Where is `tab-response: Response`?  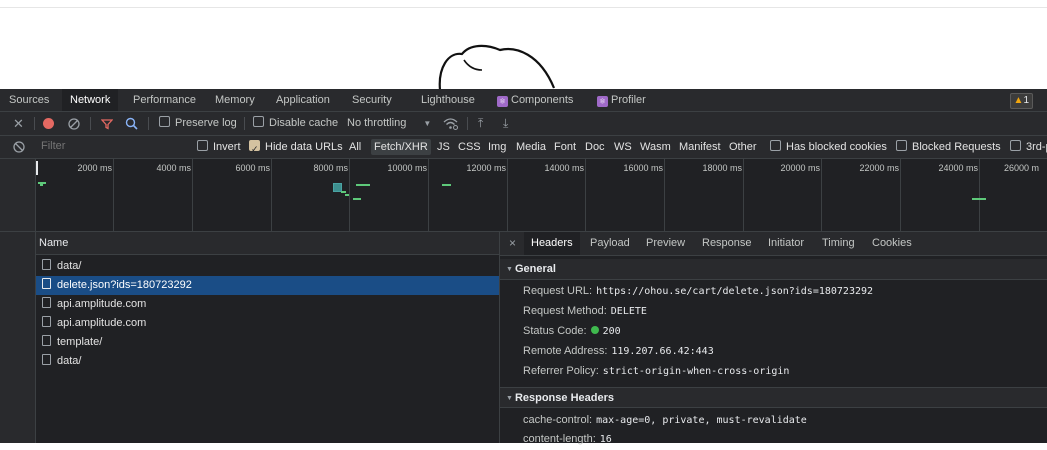 tab-response: Response is located at coordinates (727, 243).